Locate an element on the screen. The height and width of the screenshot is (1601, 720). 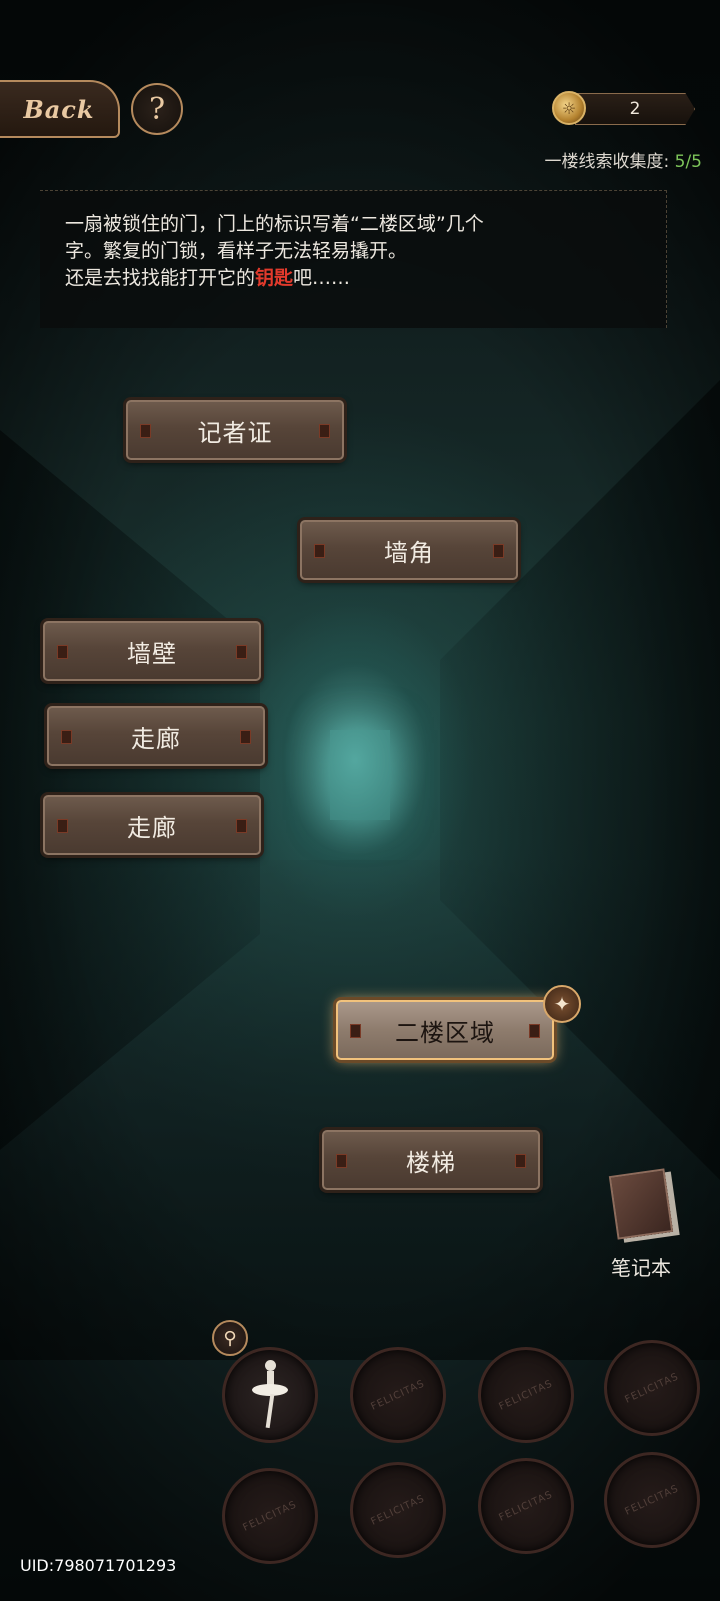
clue-label: 记者证 is located at coordinates (235, 432).